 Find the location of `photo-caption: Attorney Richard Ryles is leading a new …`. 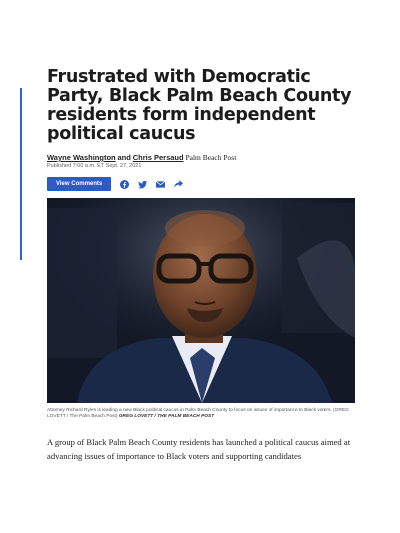

photo-caption: Attorney Richard Ryles is leading a new … is located at coordinates (201, 414).